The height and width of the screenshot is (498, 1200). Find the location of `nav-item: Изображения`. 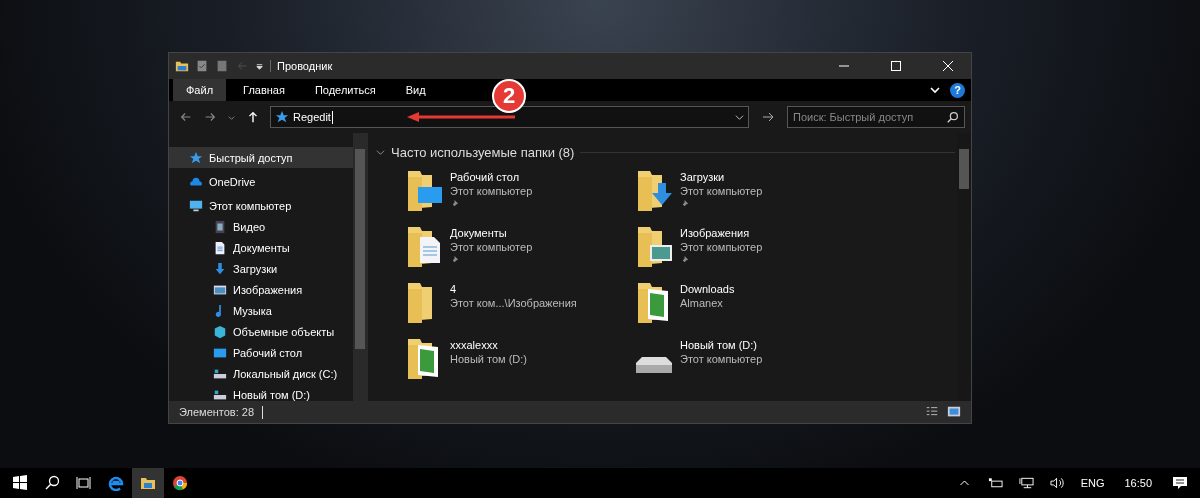

nav-item: Изображения is located at coordinates (261, 289).